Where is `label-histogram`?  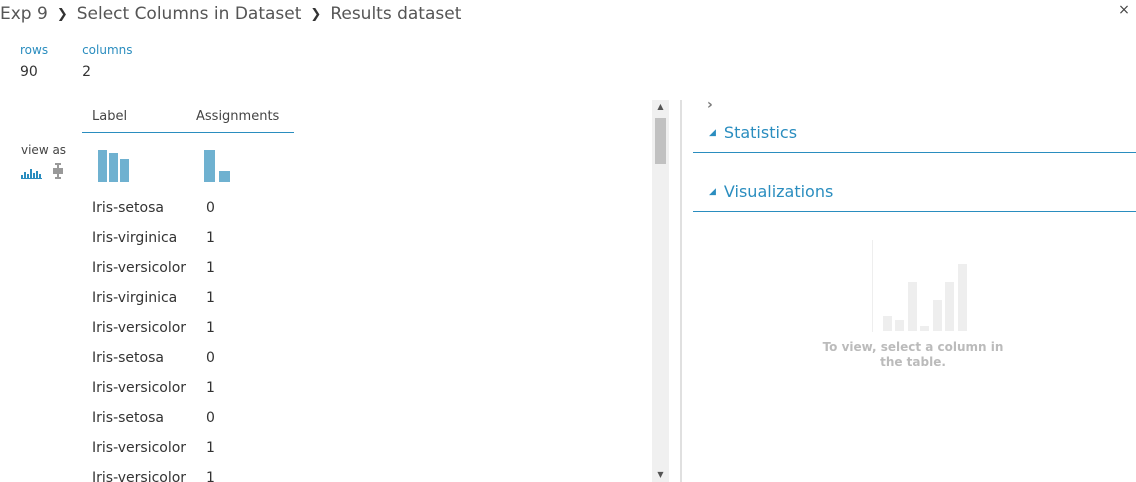
label-histogram is located at coordinates (139, 168).